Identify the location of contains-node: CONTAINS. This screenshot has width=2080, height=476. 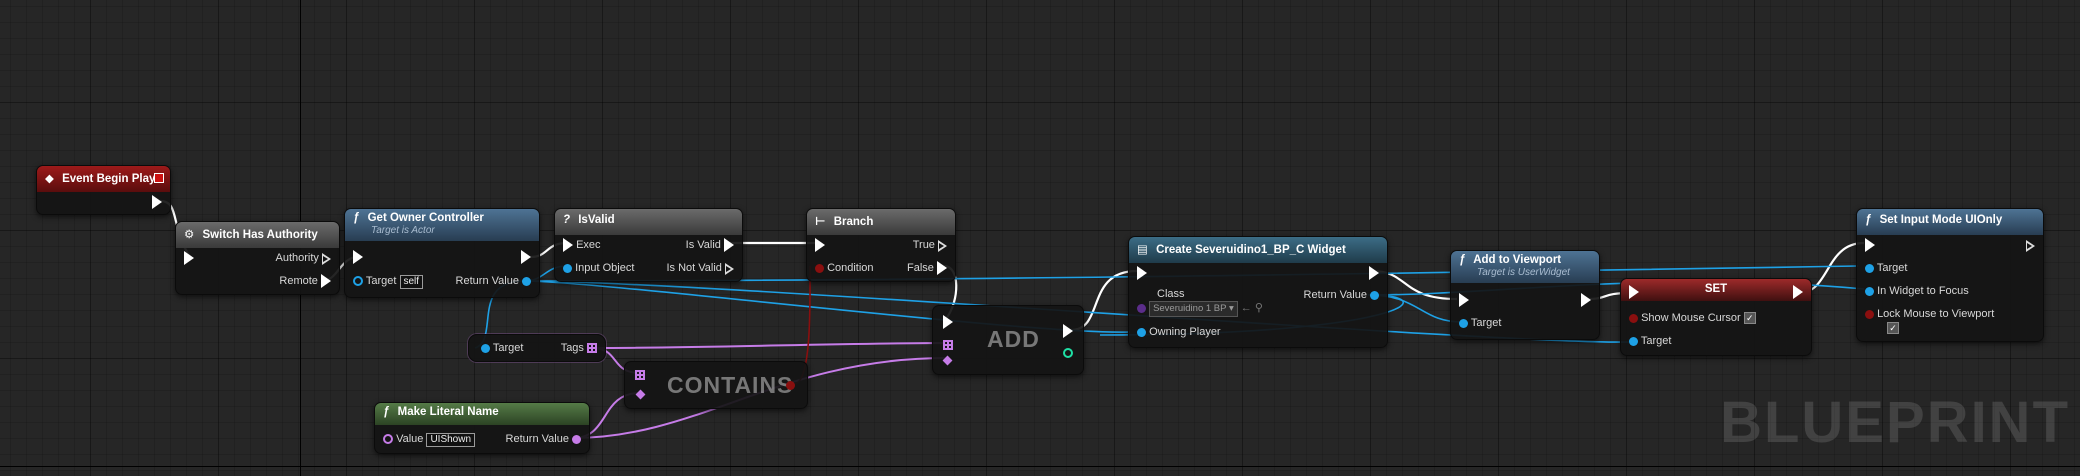
(716, 385).